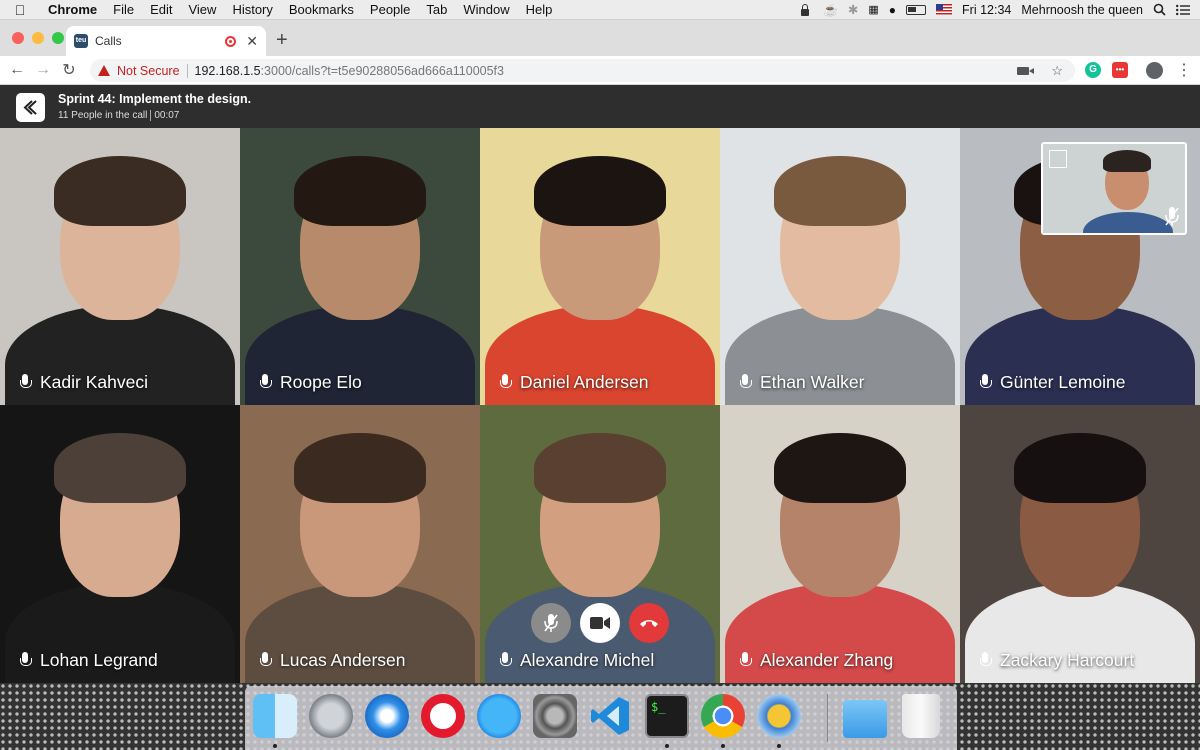 The image size is (1200, 750). Describe the element at coordinates (311, 382) in the screenshot. I see `participant-label: Roope Elo` at that location.